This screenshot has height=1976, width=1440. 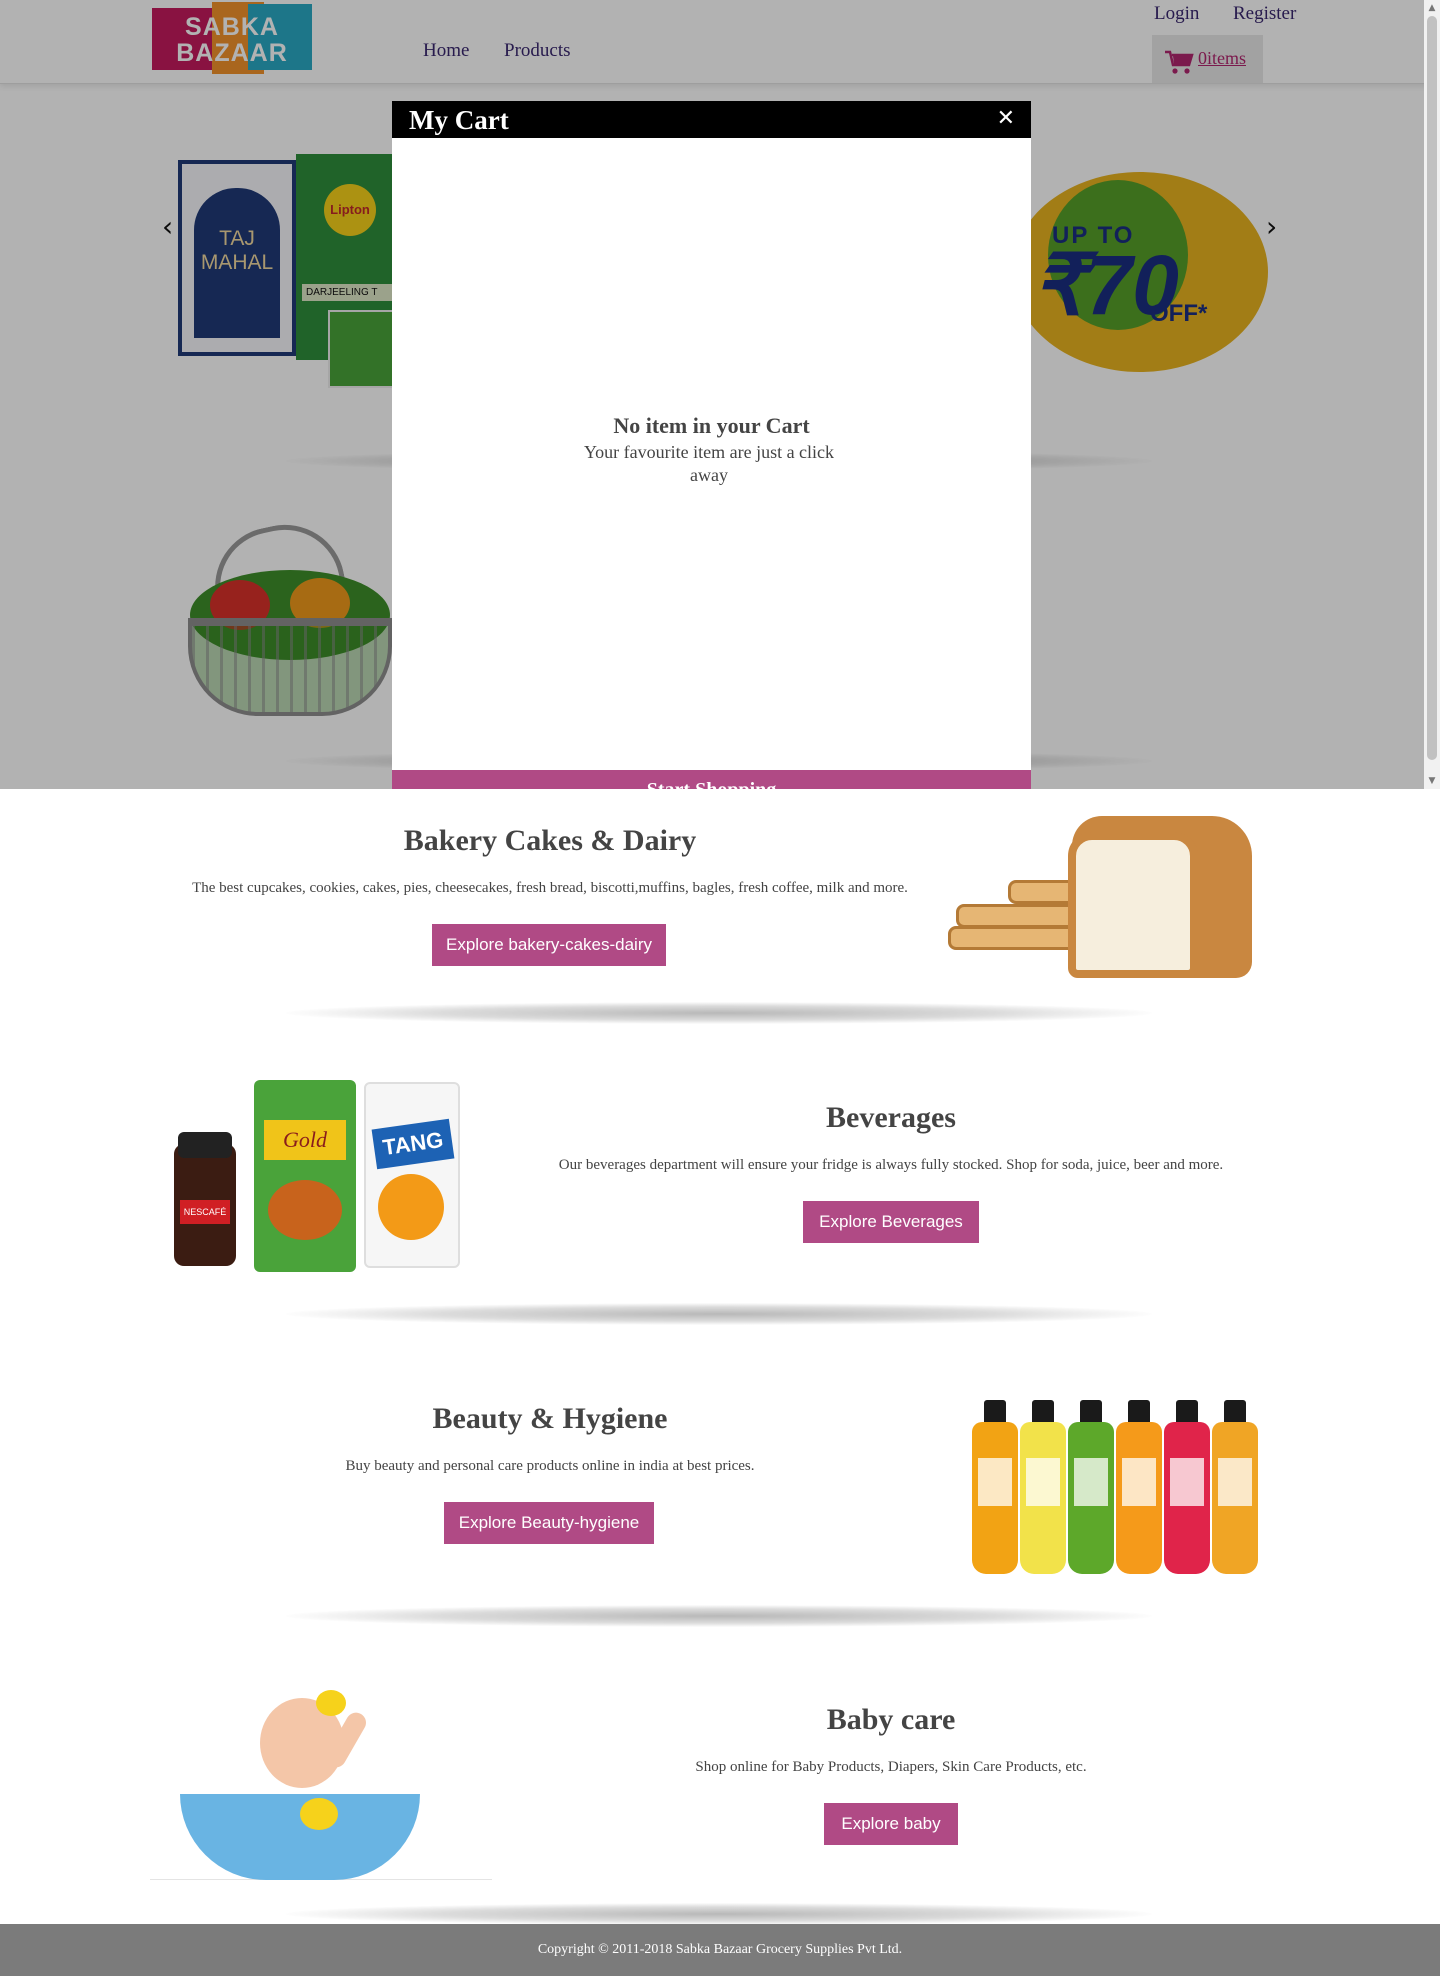 I want to click on category-title-beverages: Beverages, so click(x=891, y=1117).